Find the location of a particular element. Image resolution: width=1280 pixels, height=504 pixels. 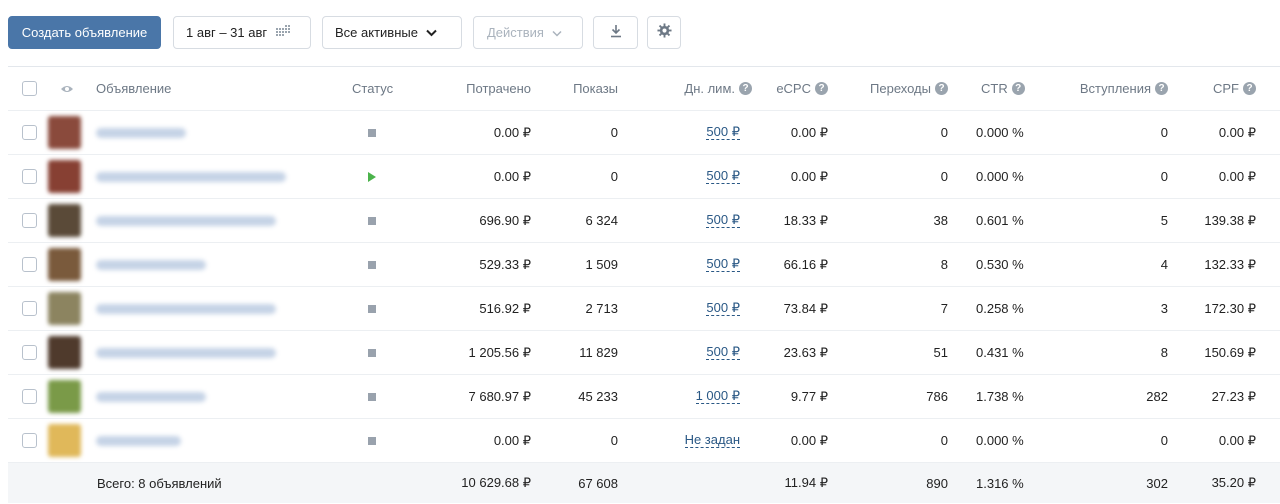

col-header-cpf: CPF? is located at coordinates (1222, 88).